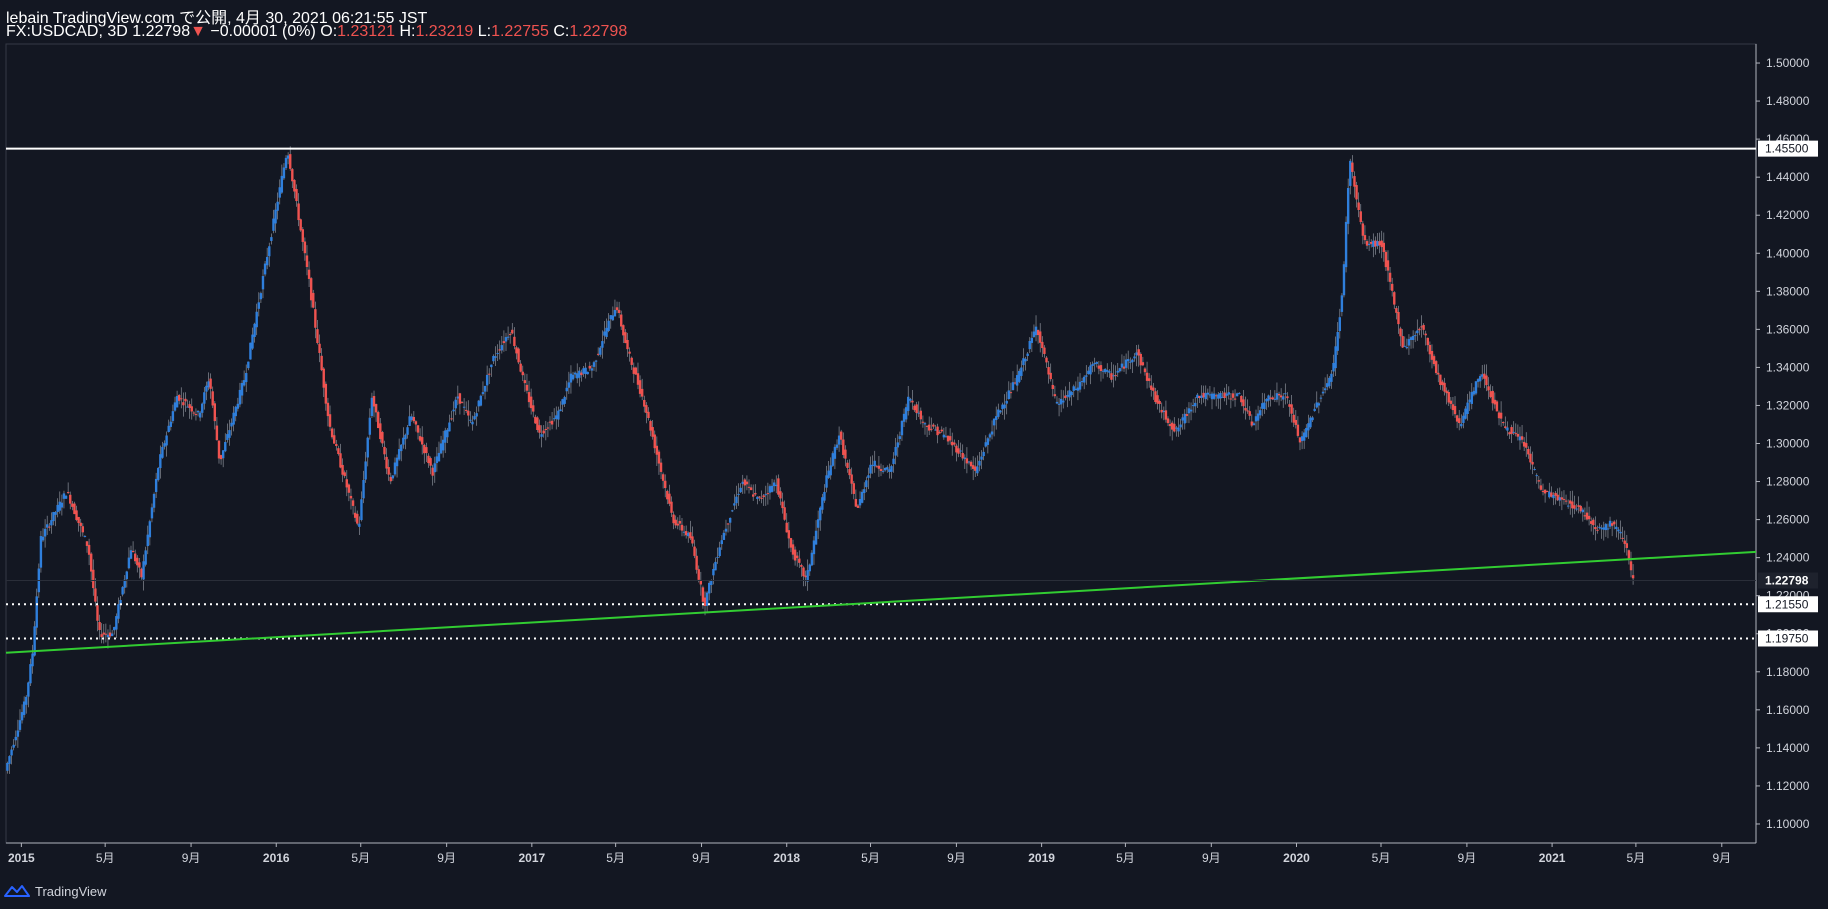 This screenshot has width=1828, height=909. Describe the element at coordinates (881, 602) in the screenshot. I see `uptrend-line` at that location.